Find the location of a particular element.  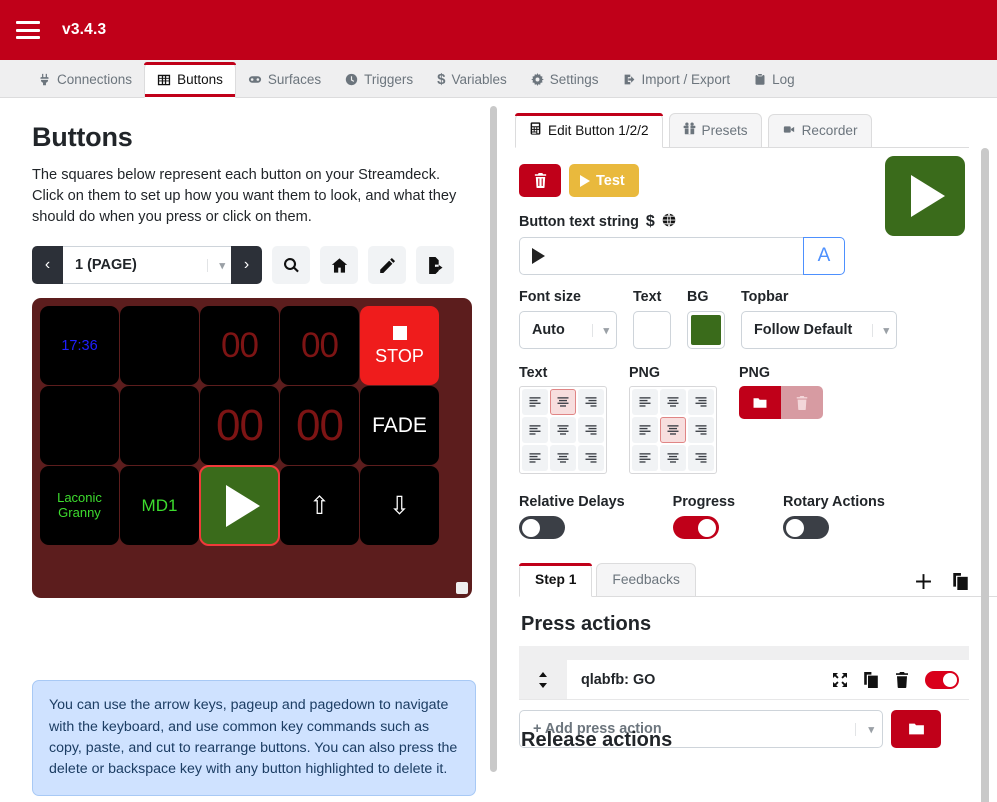

plug-icon is located at coordinates (44, 79).